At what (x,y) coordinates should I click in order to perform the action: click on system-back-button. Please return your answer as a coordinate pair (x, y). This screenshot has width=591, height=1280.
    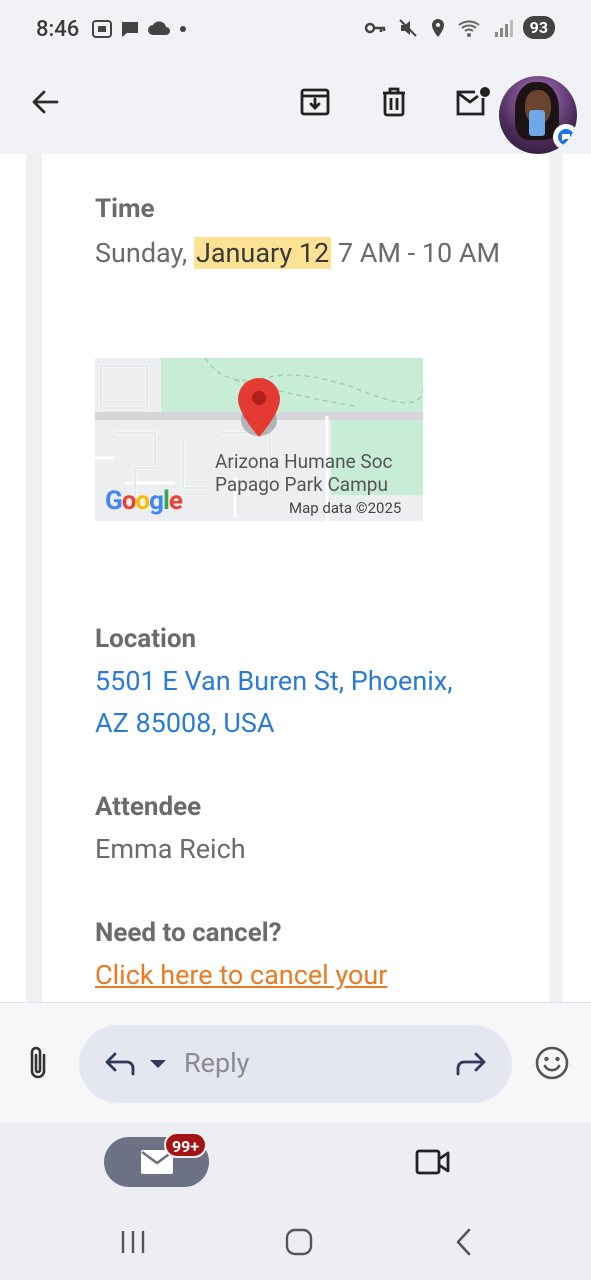
    Looking at the image, I should click on (464, 1242).